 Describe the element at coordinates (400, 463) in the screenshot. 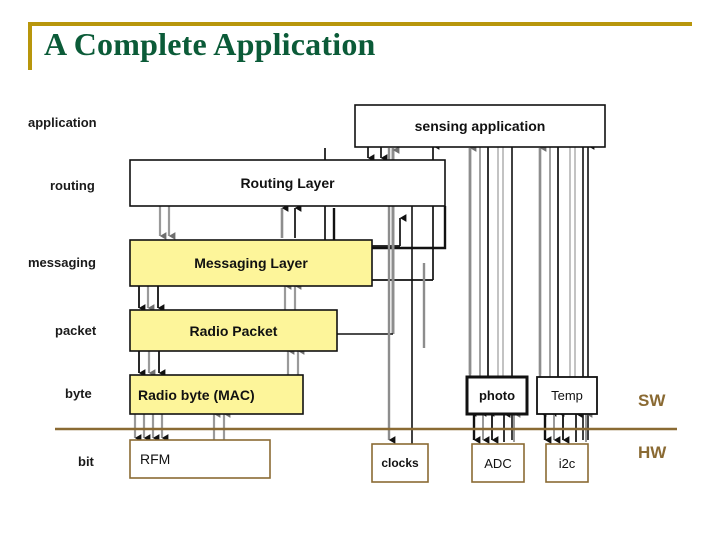

I see `label-clocks: clocks` at that location.